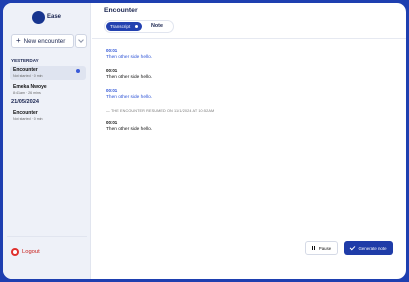 The width and height of the screenshot is (409, 282). Describe the element at coordinates (48, 90) in the screenshot. I see `encounter-item: Emeka Nwoye 8:41am · 26 mins` at that location.